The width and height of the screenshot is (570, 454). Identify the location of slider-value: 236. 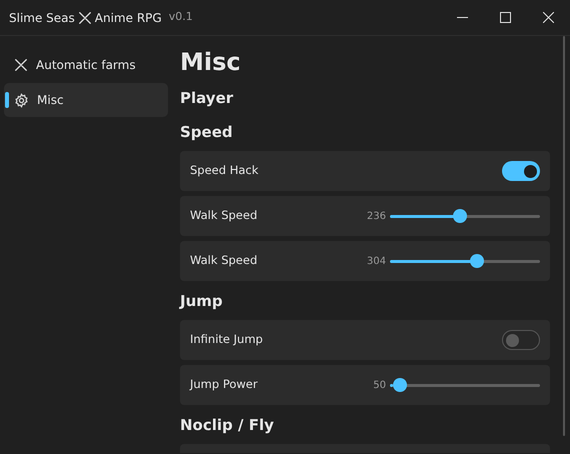
(376, 217).